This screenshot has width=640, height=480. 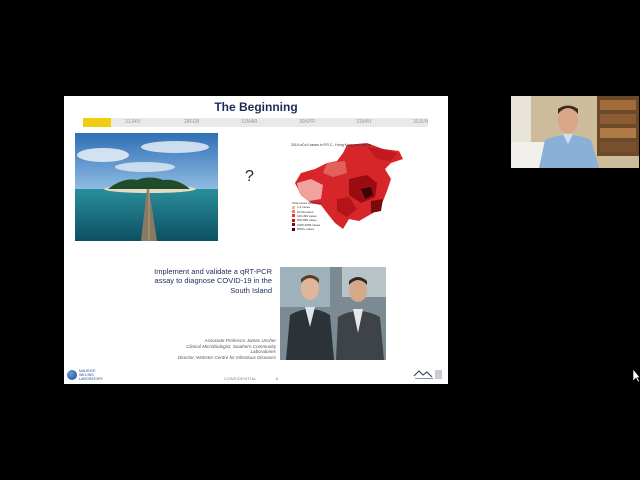 I want to click on legend-label: 5000+ cases, so click(x=306, y=229).